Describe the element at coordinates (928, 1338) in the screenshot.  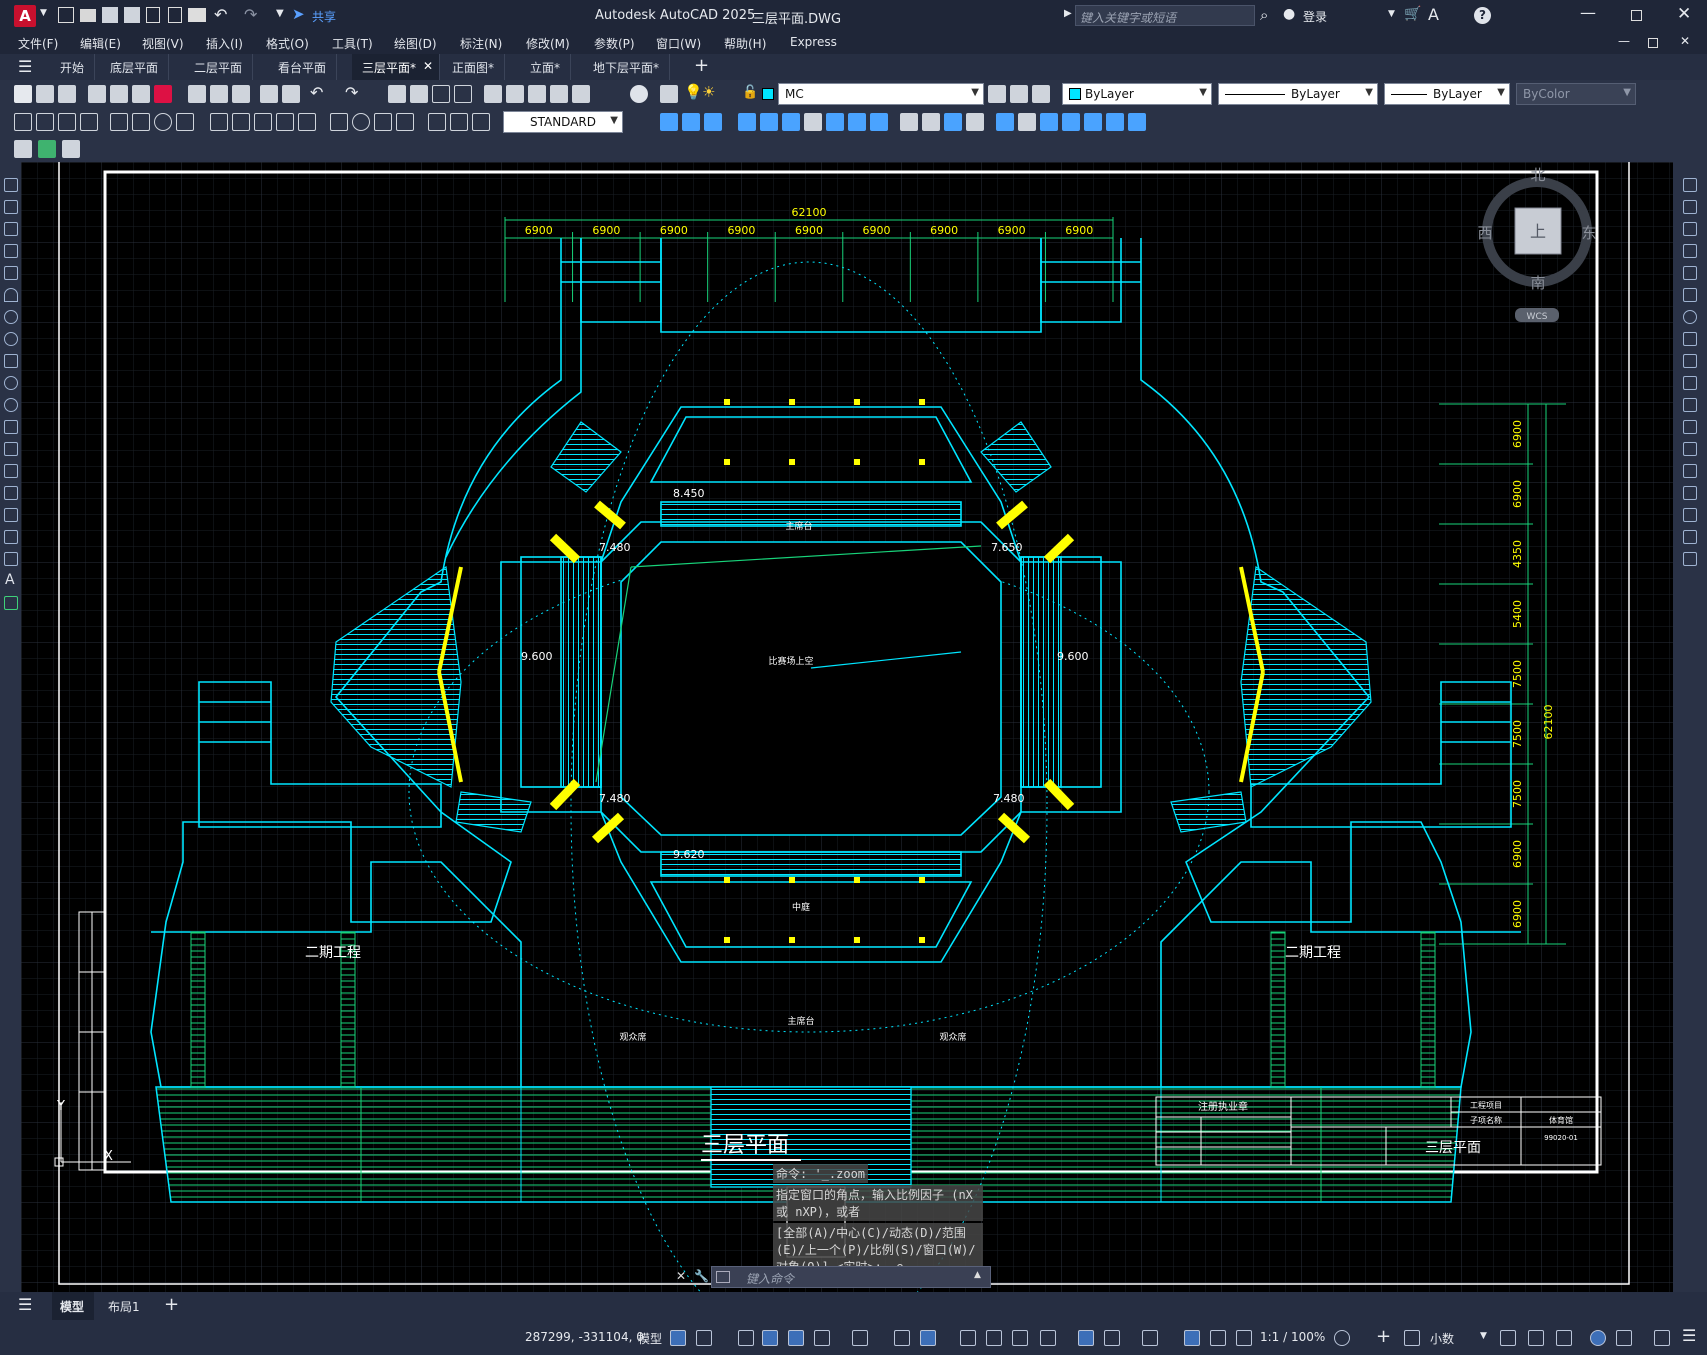
I see `object-snap-icon` at that location.